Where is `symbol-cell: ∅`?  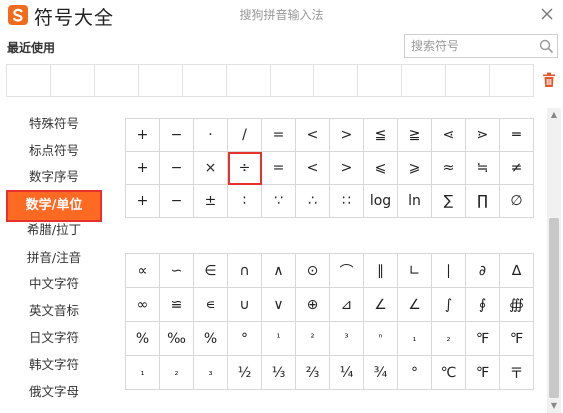 symbol-cell: ∅ is located at coordinates (516, 201).